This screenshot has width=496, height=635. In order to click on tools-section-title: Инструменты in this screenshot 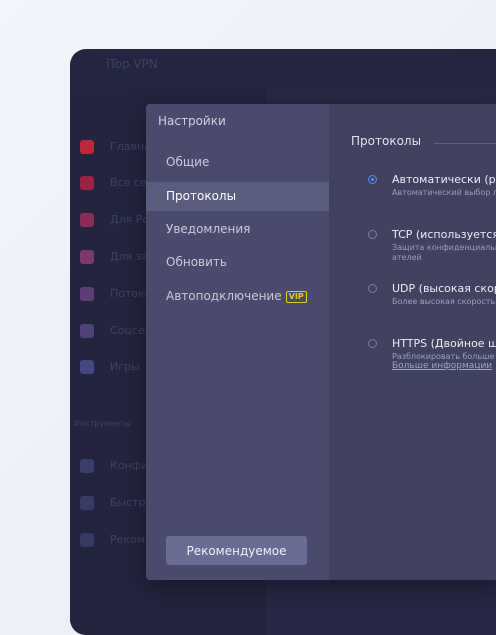, I will do `click(103, 423)`.